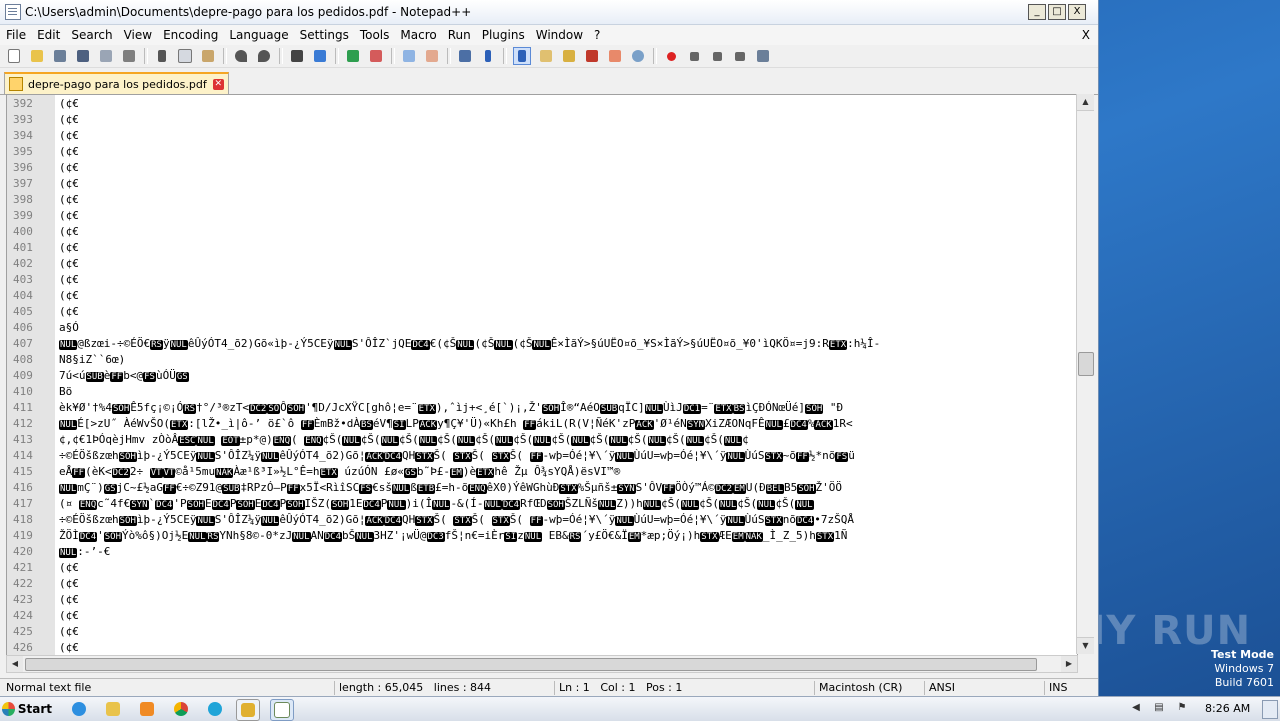  I want to click on save-icon, so click(60, 56).